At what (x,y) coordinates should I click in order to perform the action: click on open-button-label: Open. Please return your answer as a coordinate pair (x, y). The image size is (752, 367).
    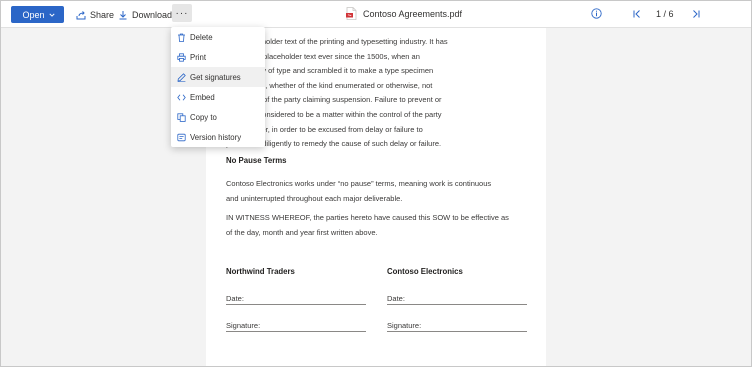
    Looking at the image, I should click on (33, 14).